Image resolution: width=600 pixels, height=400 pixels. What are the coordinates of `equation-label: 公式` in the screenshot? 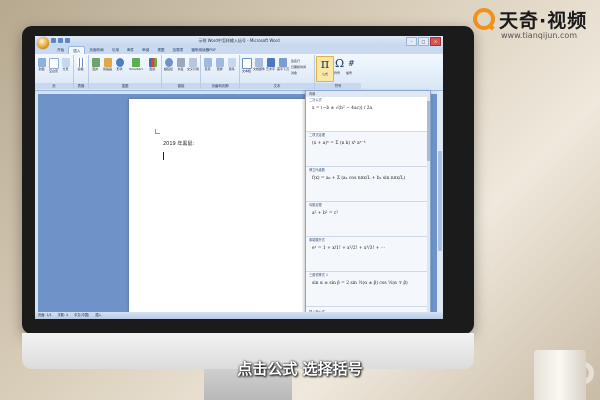 It's located at (324, 74).